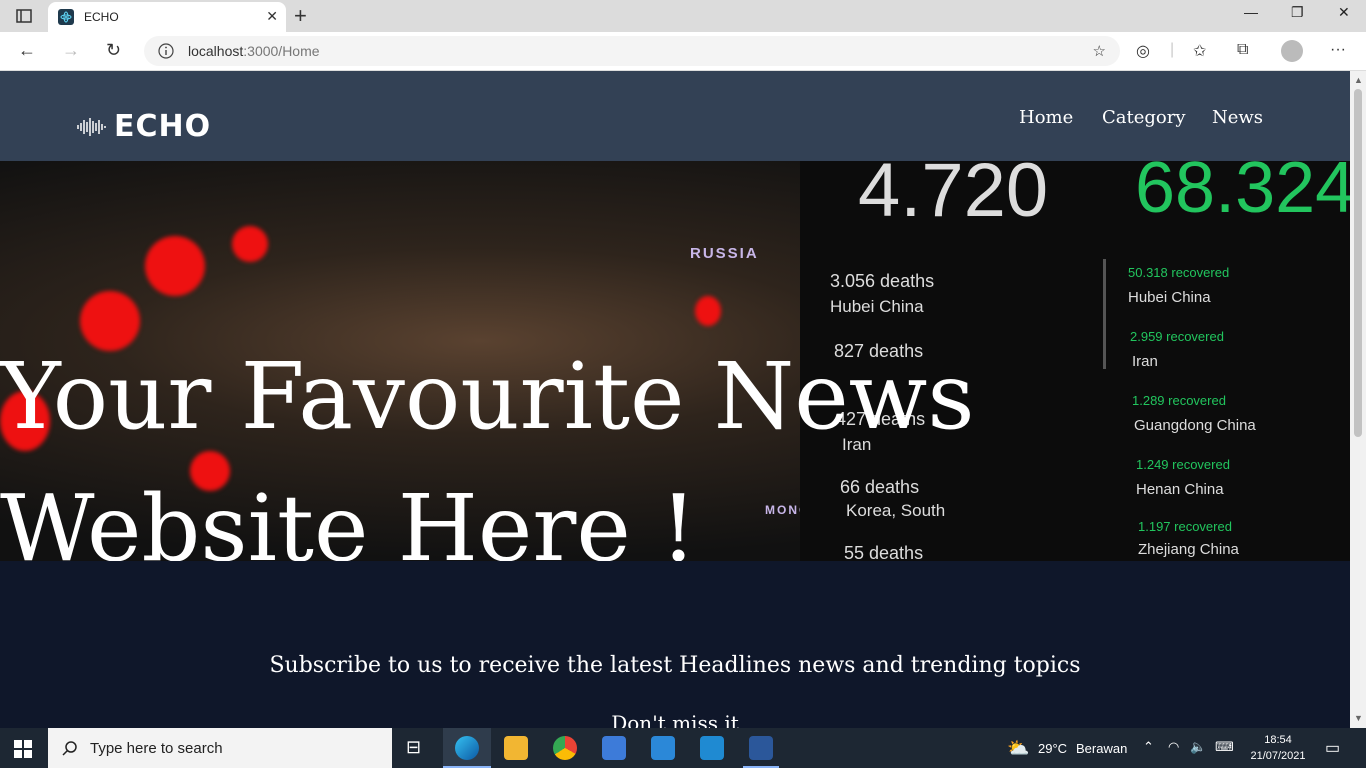 The width and height of the screenshot is (1366, 768). Describe the element at coordinates (1145, 361) in the screenshot. I see `recovered-place: Iran` at that location.